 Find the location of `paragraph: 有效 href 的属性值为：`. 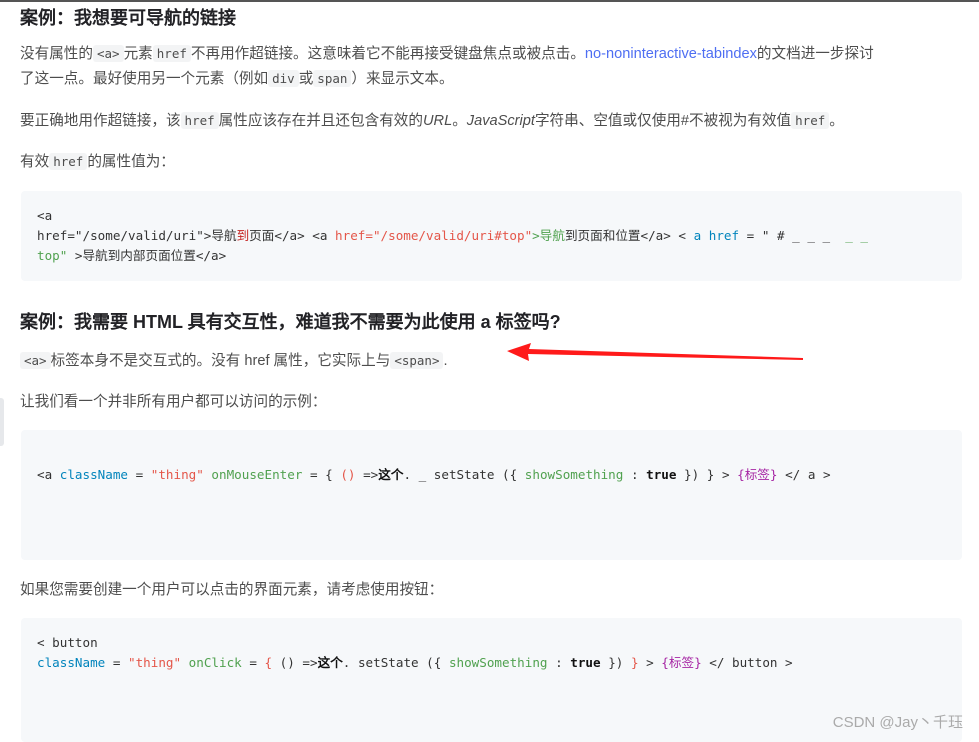

paragraph: 有效 href 的属性值为： is located at coordinates (97, 161).